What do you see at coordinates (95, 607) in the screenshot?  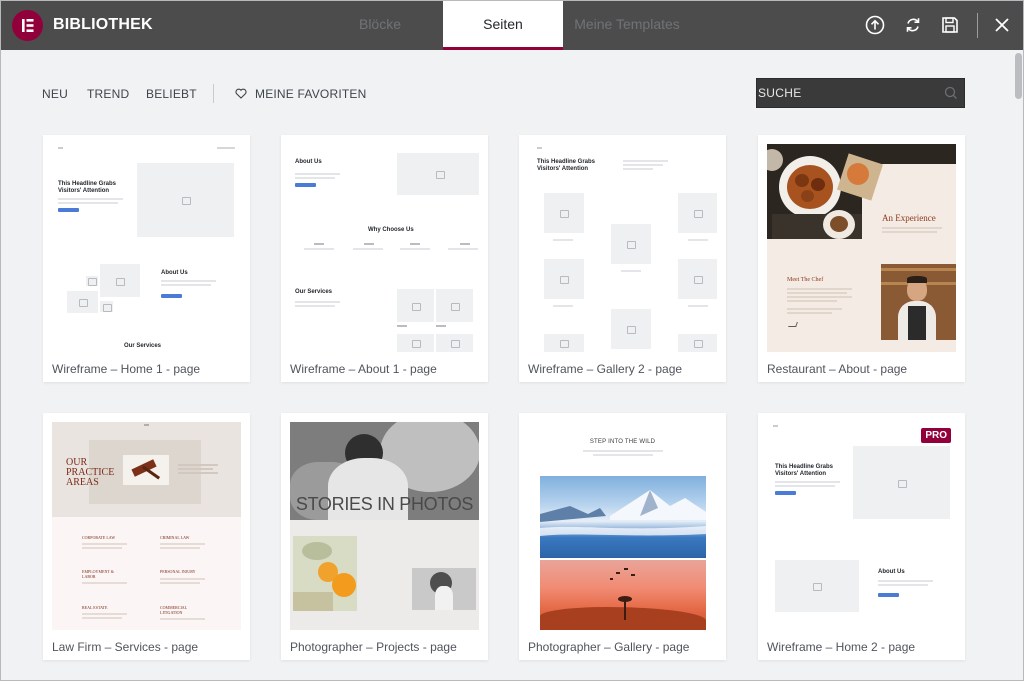 I see `thumb-area: REAL ESTATE` at bounding box center [95, 607].